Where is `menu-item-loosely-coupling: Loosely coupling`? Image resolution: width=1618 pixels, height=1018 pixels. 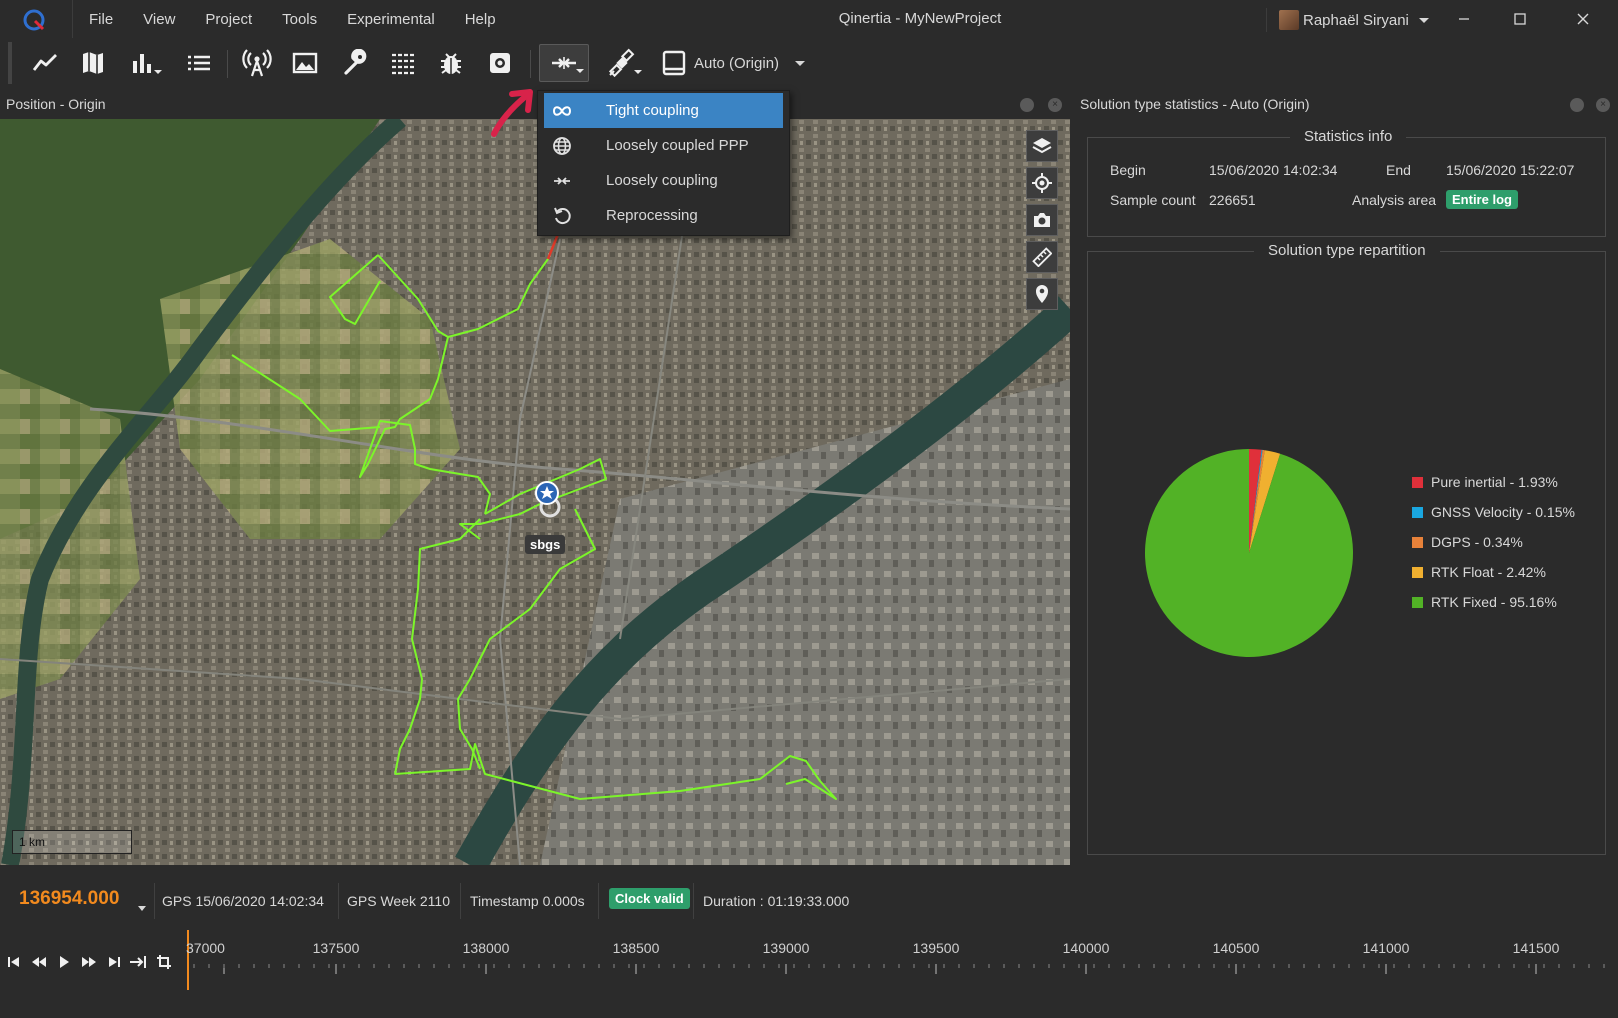 menu-item-loosely-coupling: Loosely coupling is located at coordinates (663, 180).